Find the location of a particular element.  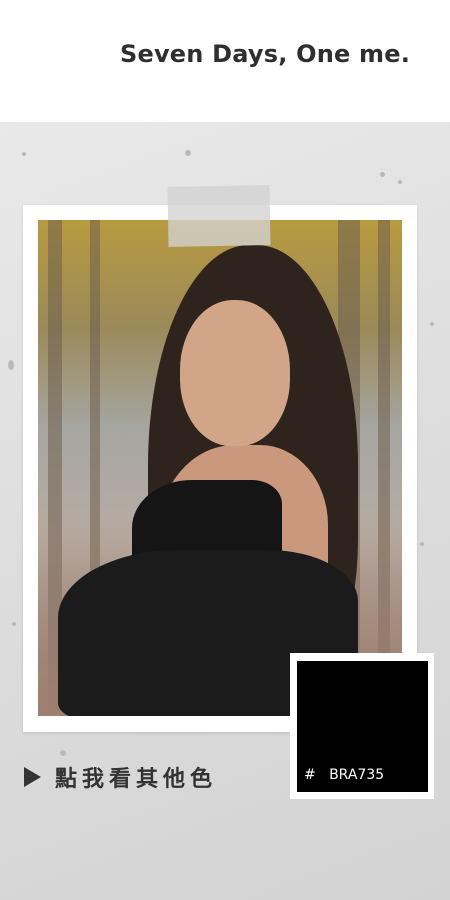

header: Seven Days, One me. is located at coordinates (225, 61).